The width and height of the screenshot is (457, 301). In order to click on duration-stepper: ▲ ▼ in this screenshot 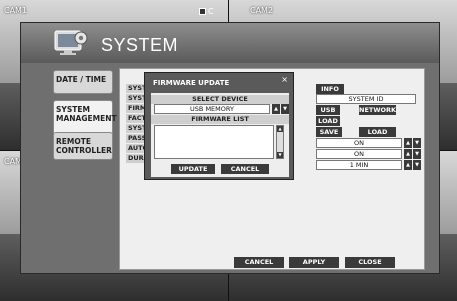, I will do `click(412, 165)`.